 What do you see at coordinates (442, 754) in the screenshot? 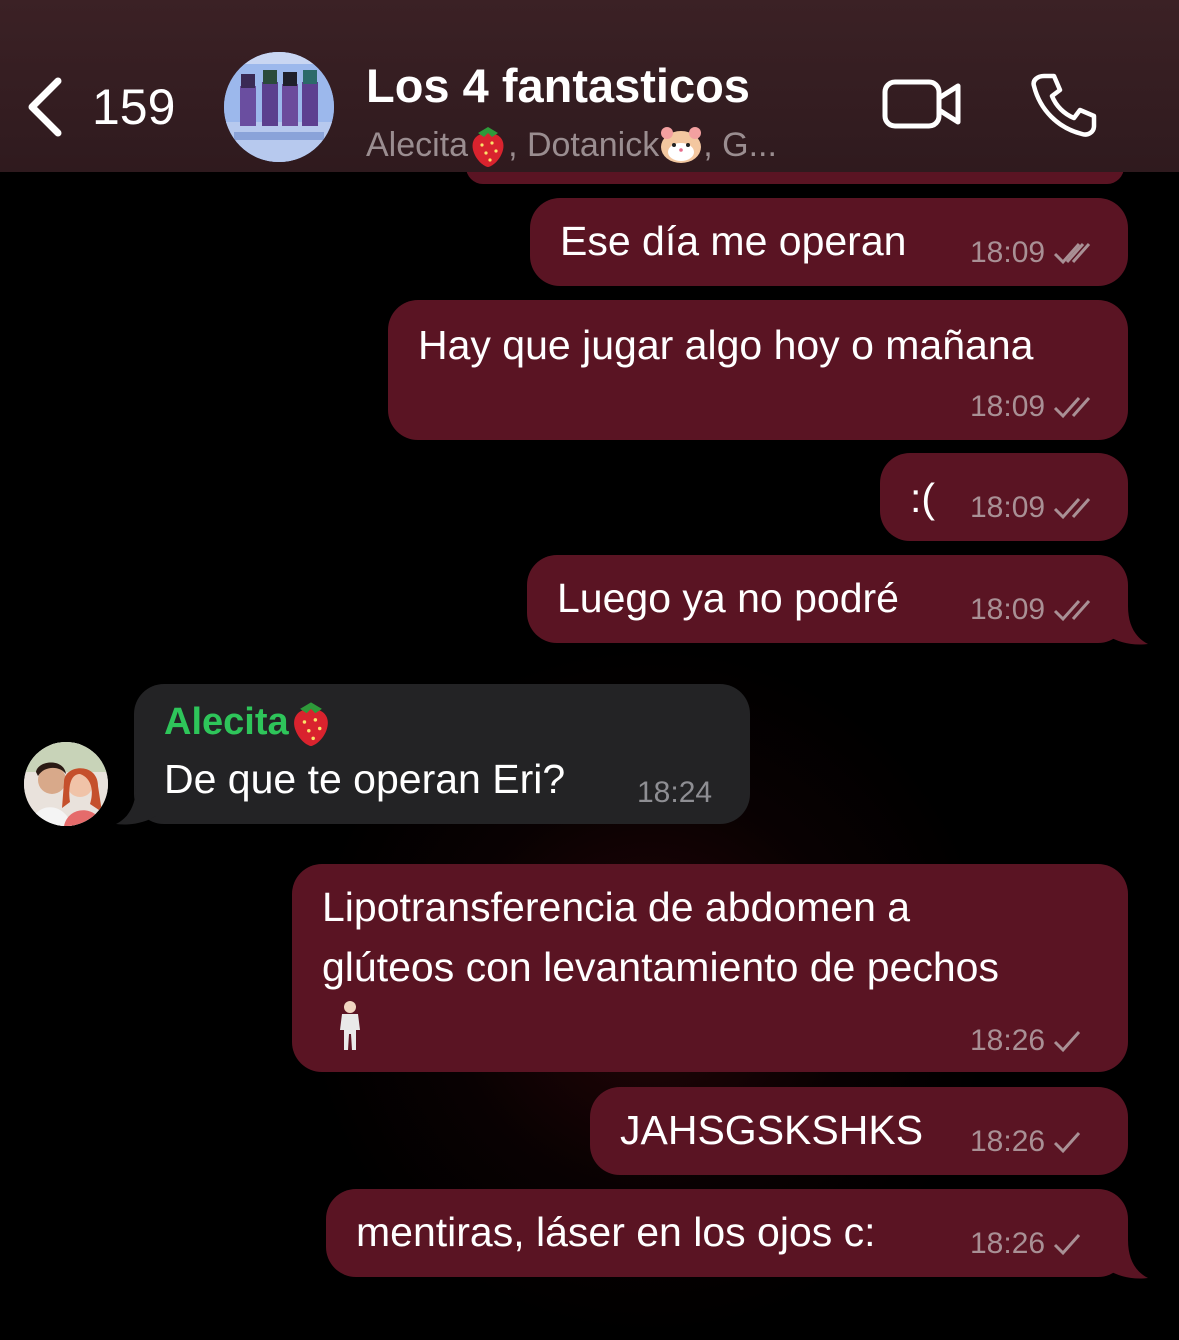
I see `message-bubble-incoming: Alecita De que te operan Eri? 18:24` at bounding box center [442, 754].